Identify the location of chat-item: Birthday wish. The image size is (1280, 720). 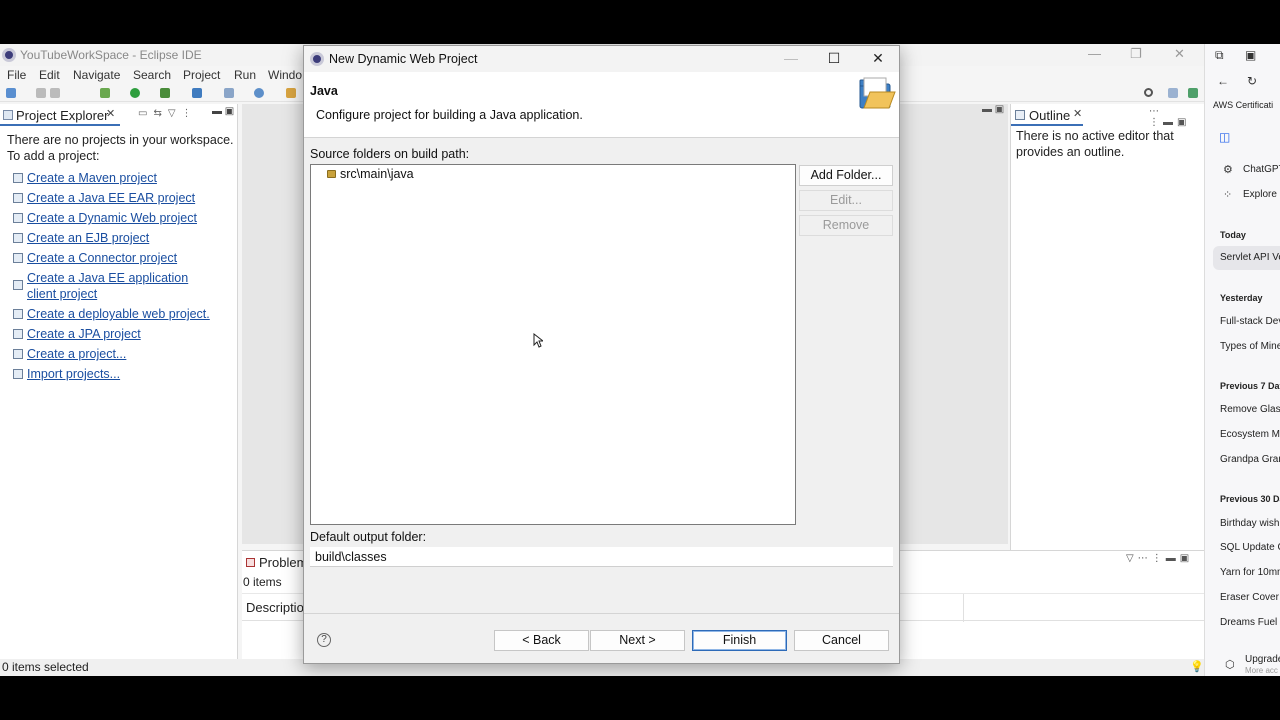
(1249, 523).